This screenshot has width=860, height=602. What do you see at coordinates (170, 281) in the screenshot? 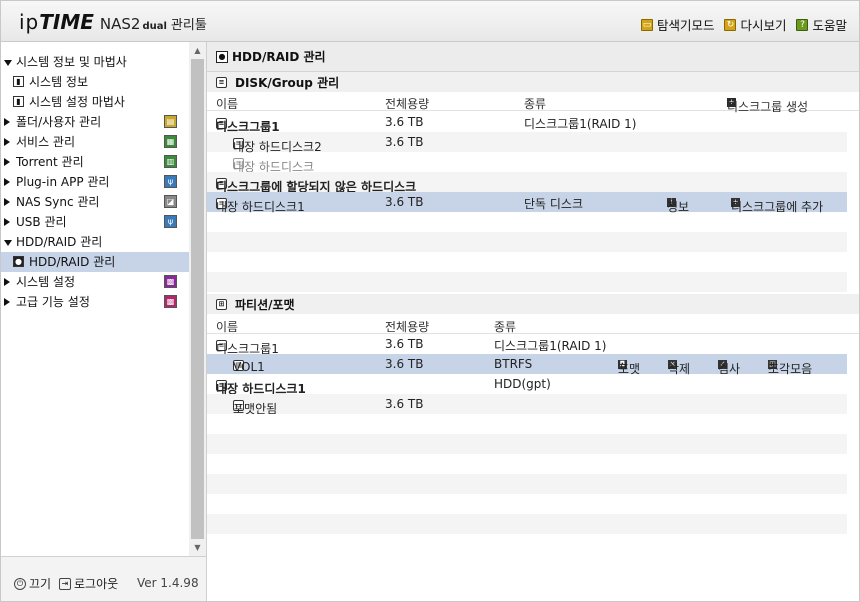
I see `settings-icon: ▩` at bounding box center [170, 281].